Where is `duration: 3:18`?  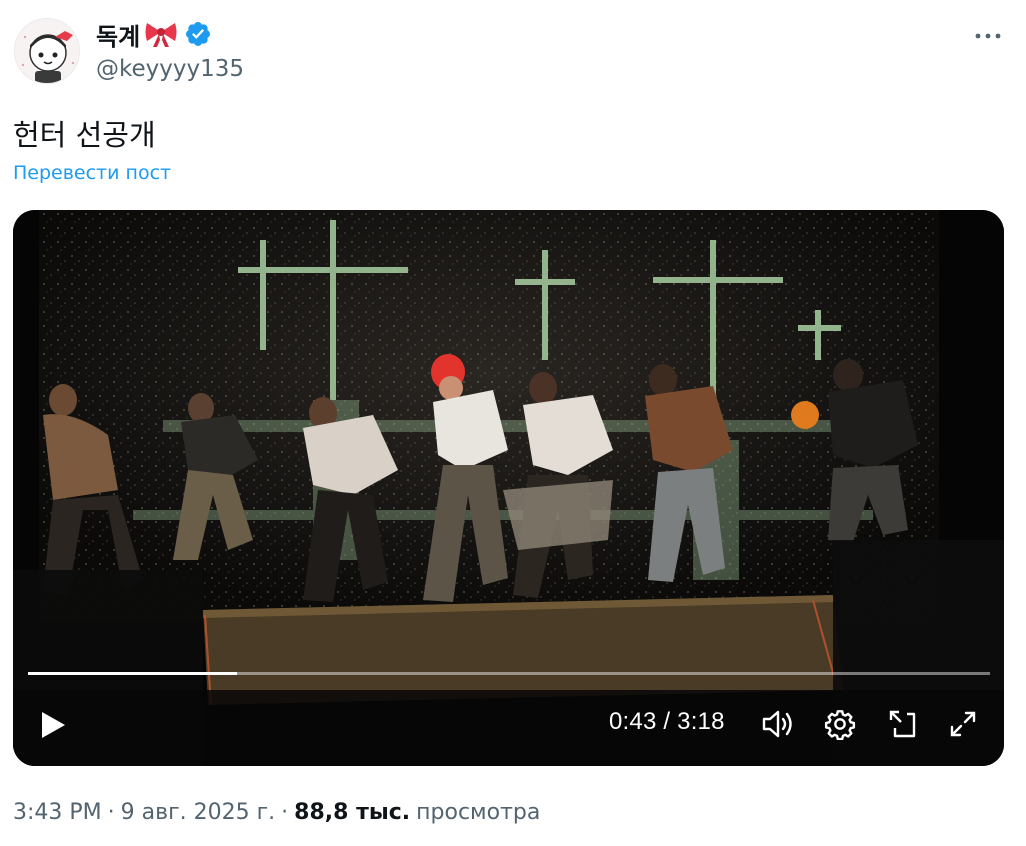 duration: 3:18 is located at coordinates (701, 721).